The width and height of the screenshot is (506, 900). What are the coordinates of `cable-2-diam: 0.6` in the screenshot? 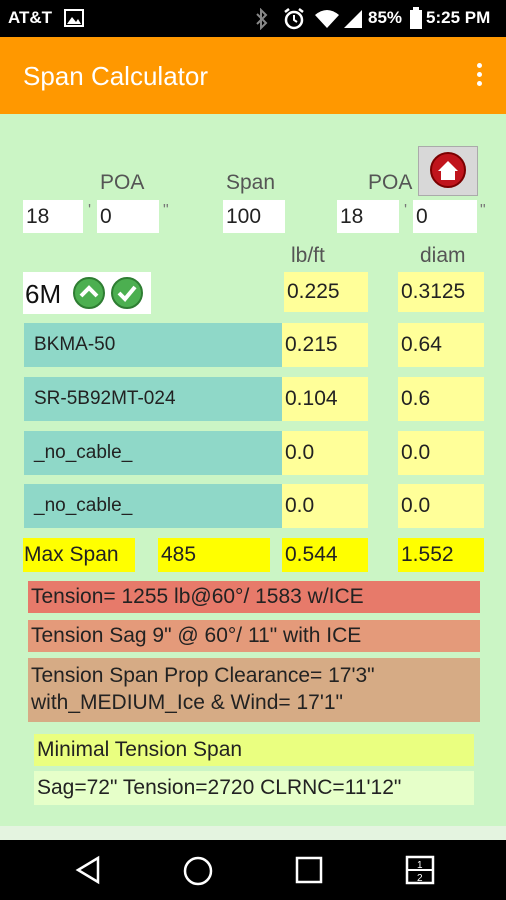 It's located at (441, 399).